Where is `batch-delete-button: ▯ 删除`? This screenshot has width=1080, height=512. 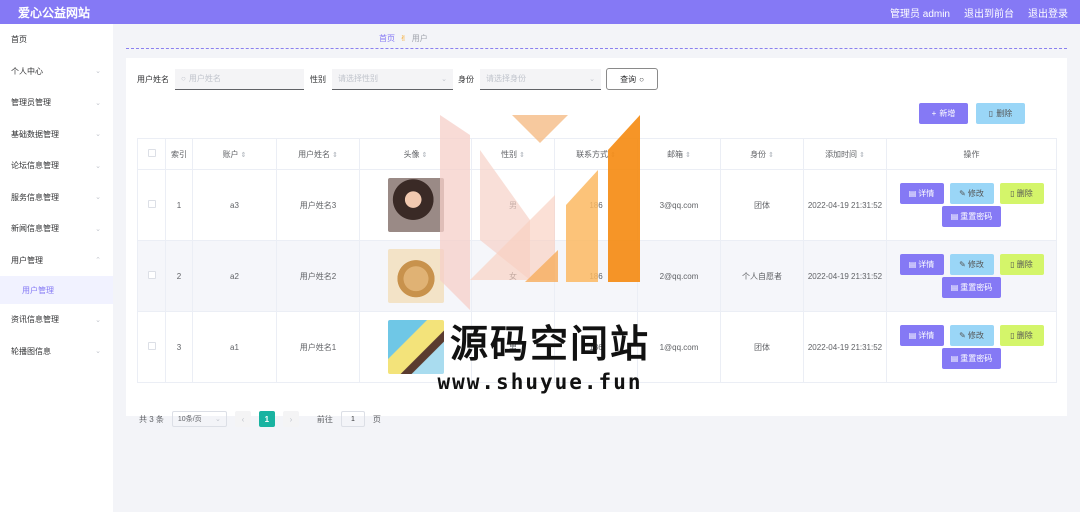 batch-delete-button: ▯ 删除 is located at coordinates (1000, 113).